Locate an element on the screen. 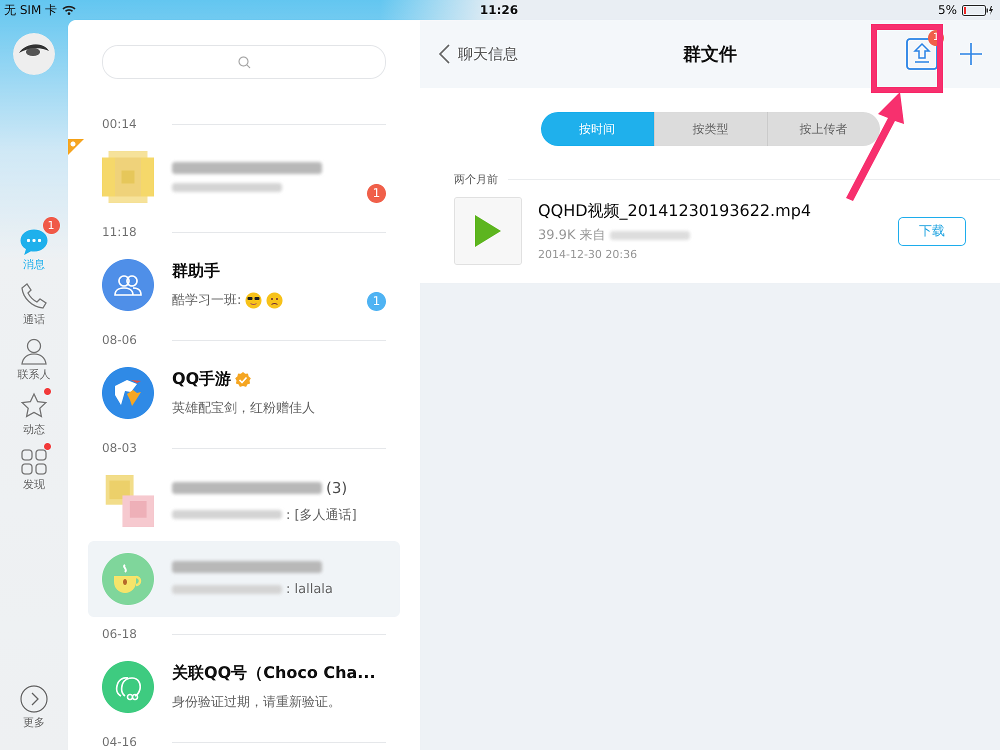  group-assistant-avatar is located at coordinates (128, 285).